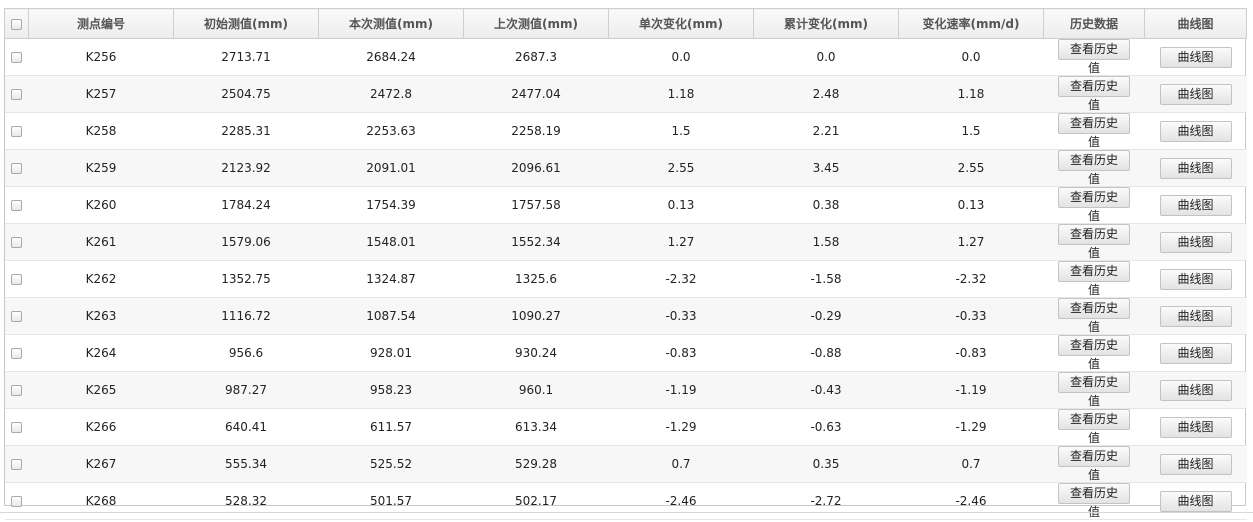 The height and width of the screenshot is (522, 1253). I want to click on point-id-cell: K260, so click(101, 205).